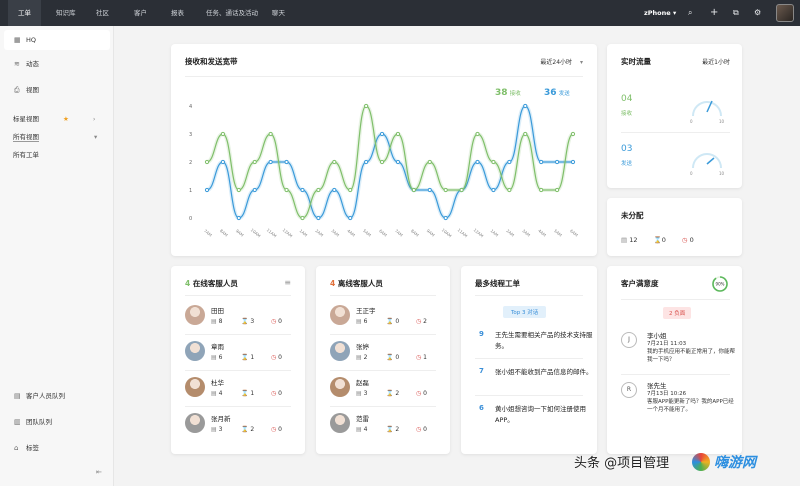 Image resolution: width=800 pixels, height=486 pixels. I want to click on gear-icon: ⚙, so click(757, 13).